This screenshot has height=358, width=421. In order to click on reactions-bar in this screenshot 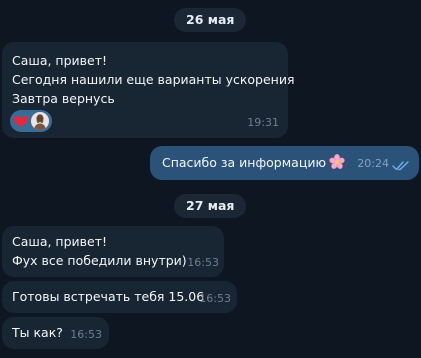, I will do `click(31, 121)`.